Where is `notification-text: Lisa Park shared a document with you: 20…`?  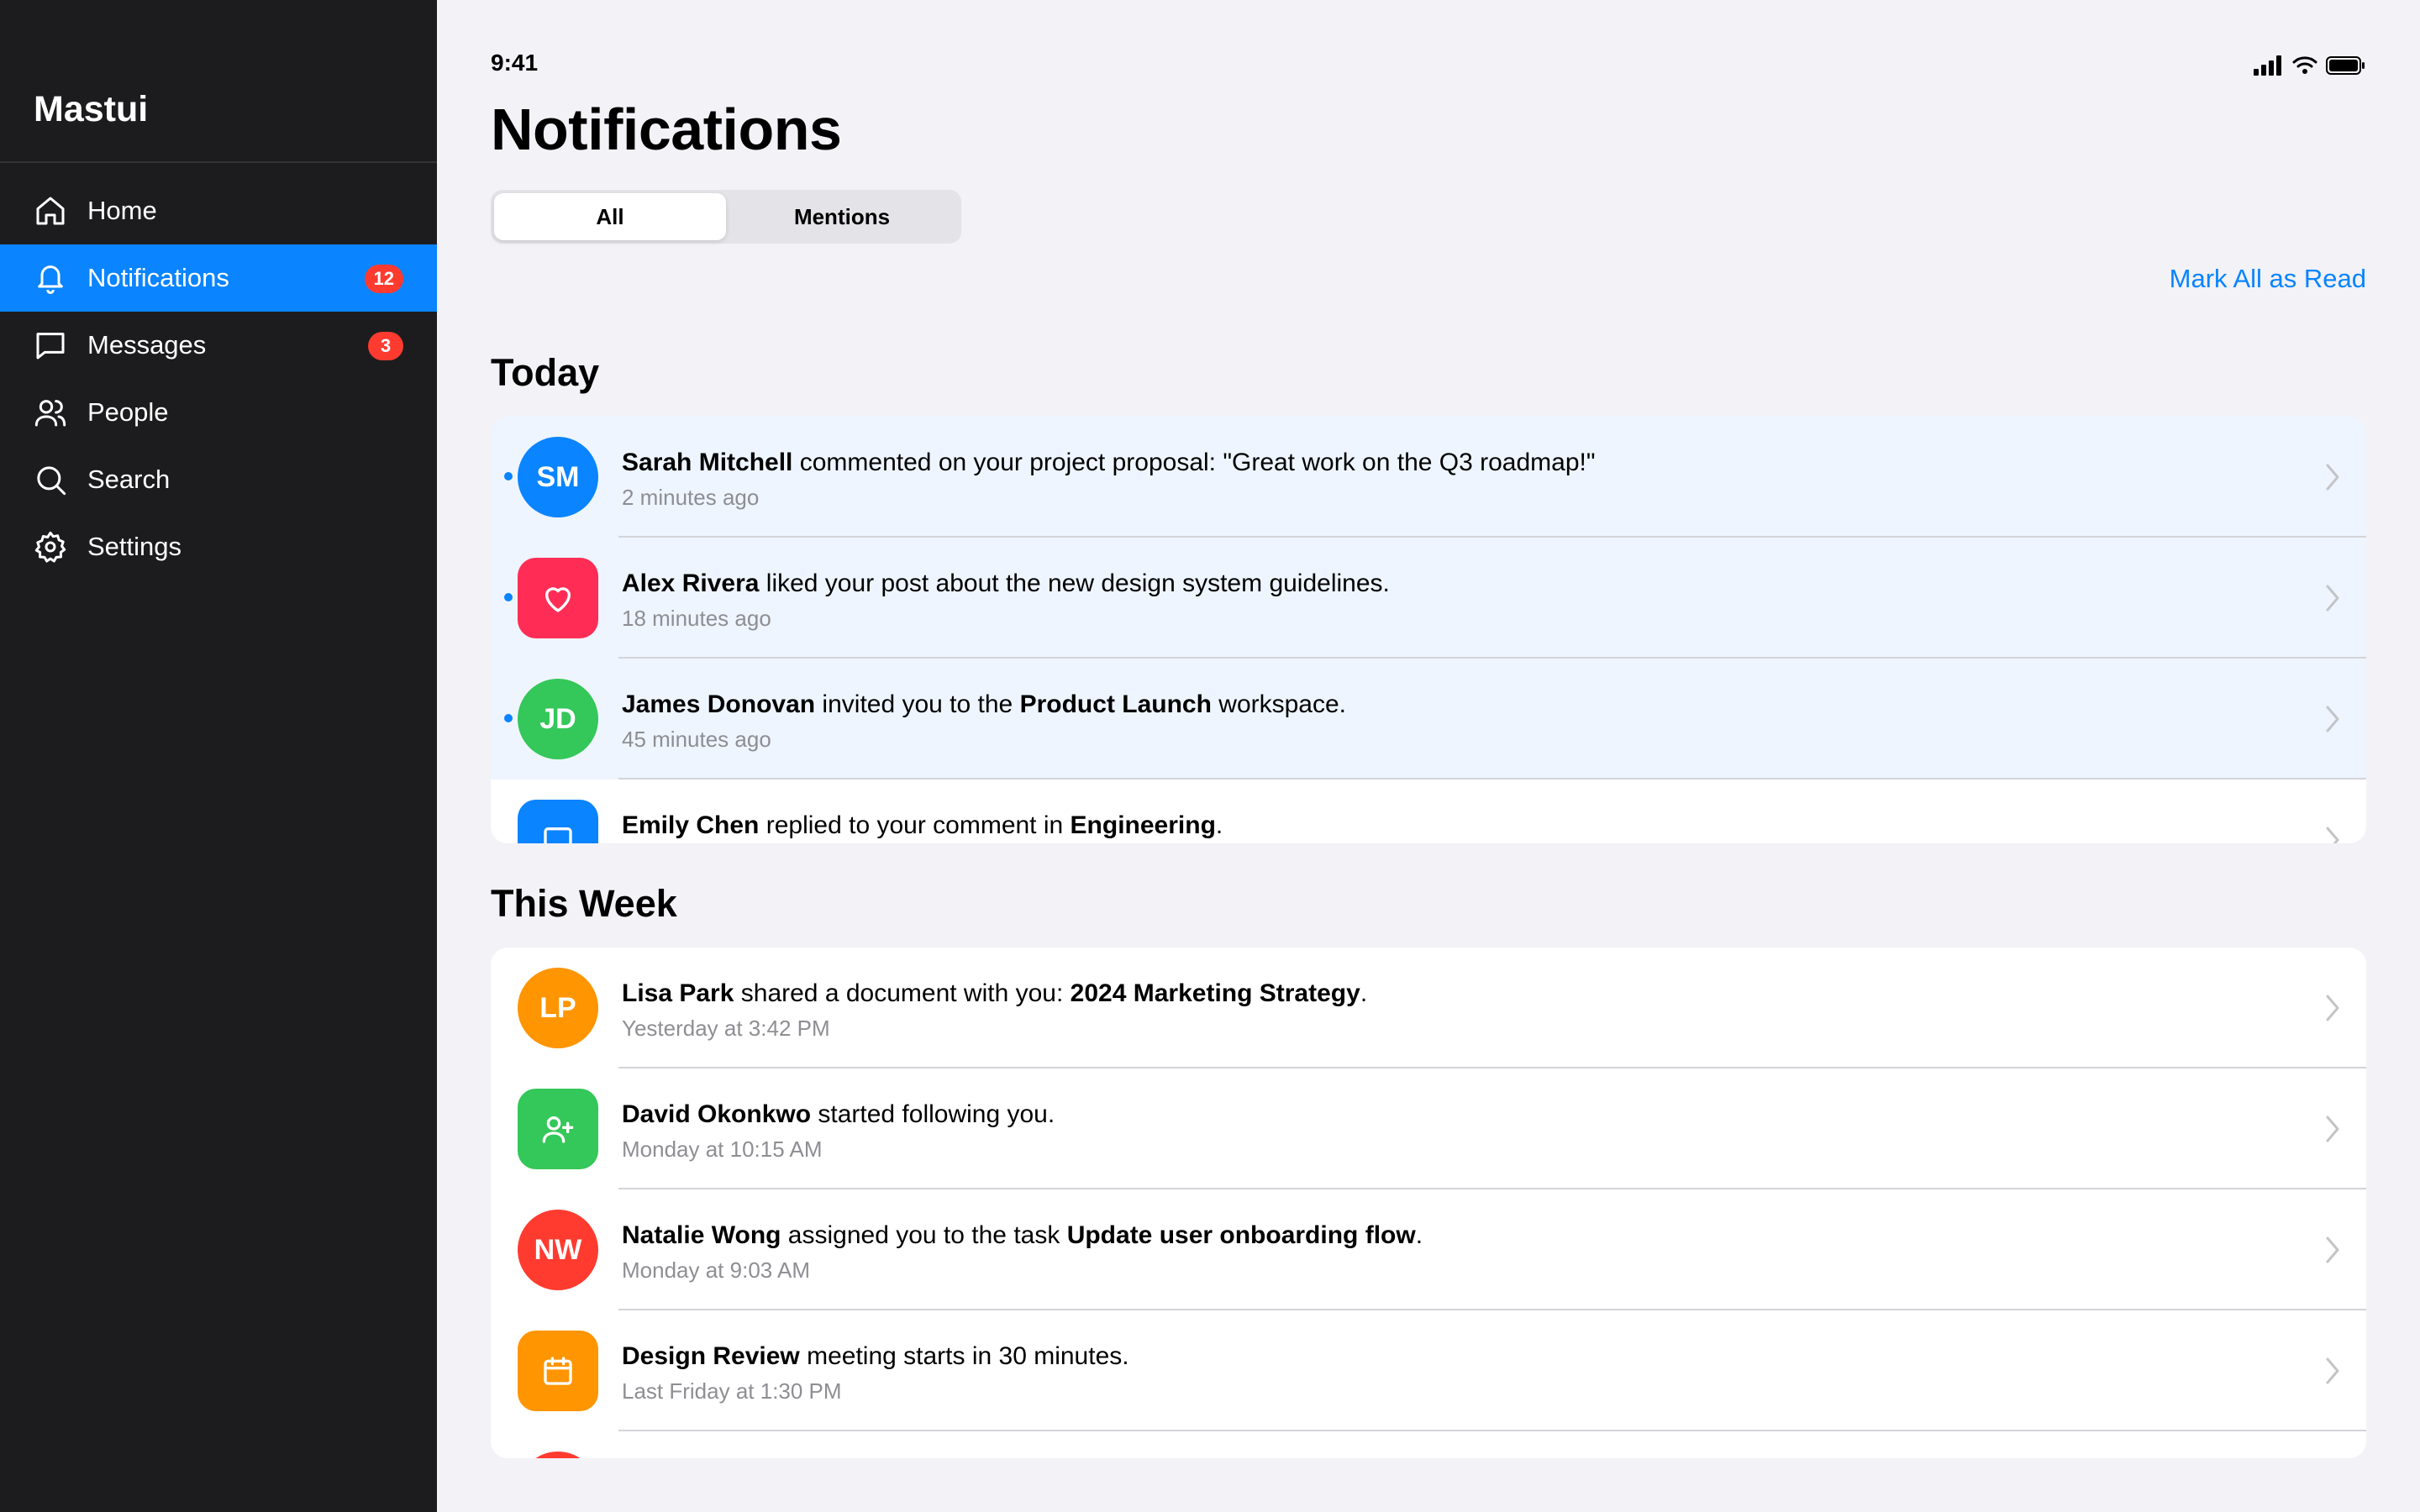 notification-text: Lisa Park shared a document with you: 20… is located at coordinates (994, 994).